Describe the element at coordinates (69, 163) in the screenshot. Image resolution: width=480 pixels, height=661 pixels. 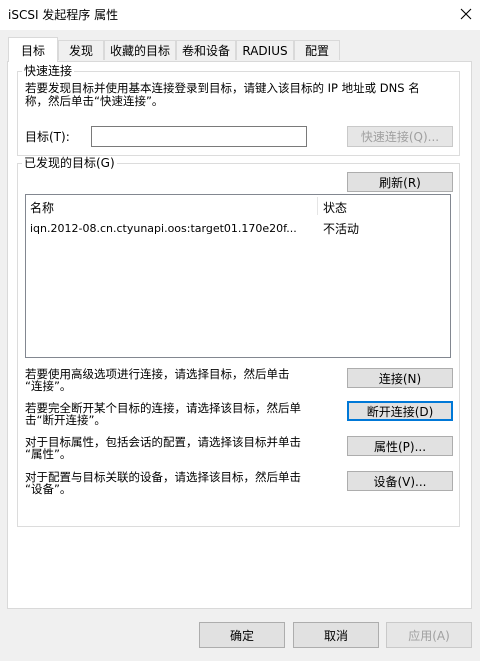
I see `discovered-targets-title: 已发现的目标(G)` at that location.